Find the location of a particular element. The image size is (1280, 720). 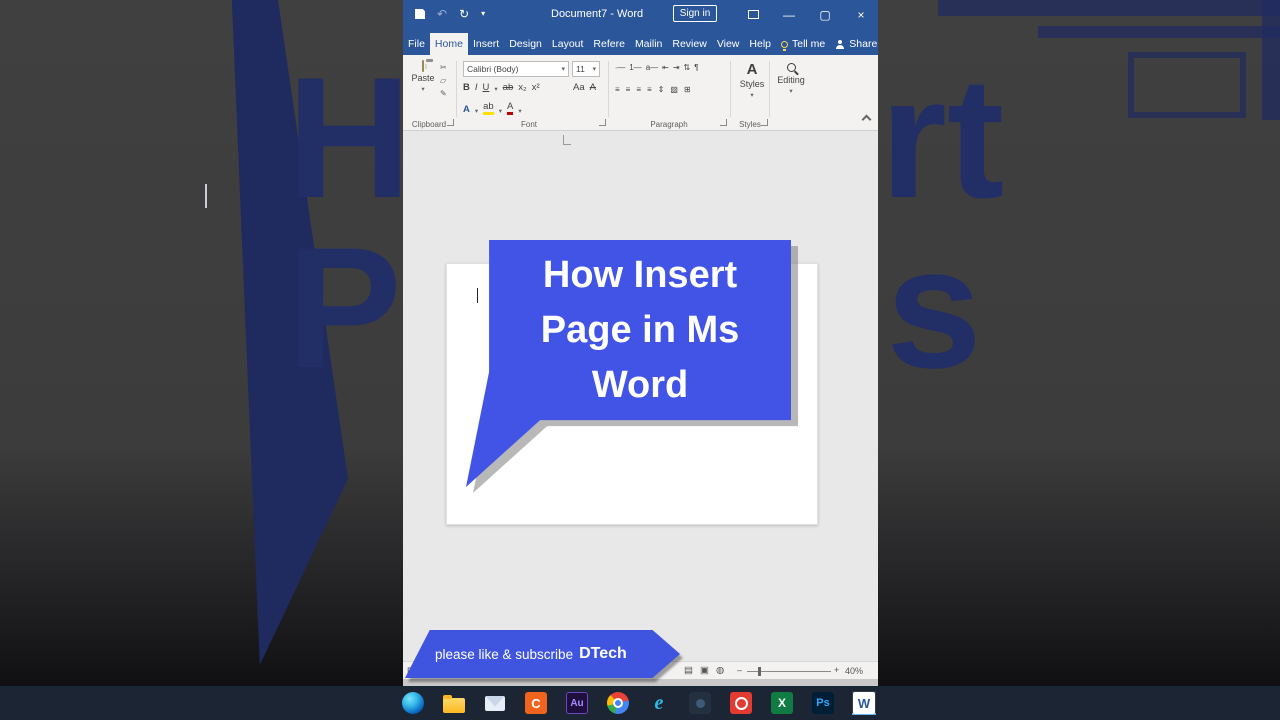

au-glyph: Au is located at coordinates (577, 703).